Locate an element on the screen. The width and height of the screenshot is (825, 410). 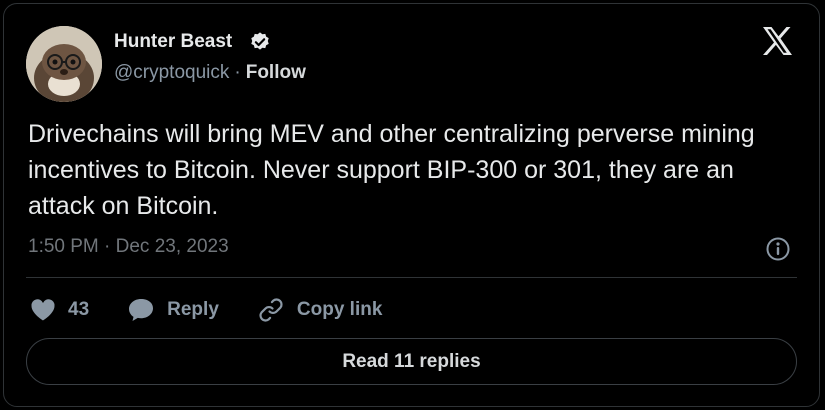
avatar-image is located at coordinates (64, 64).